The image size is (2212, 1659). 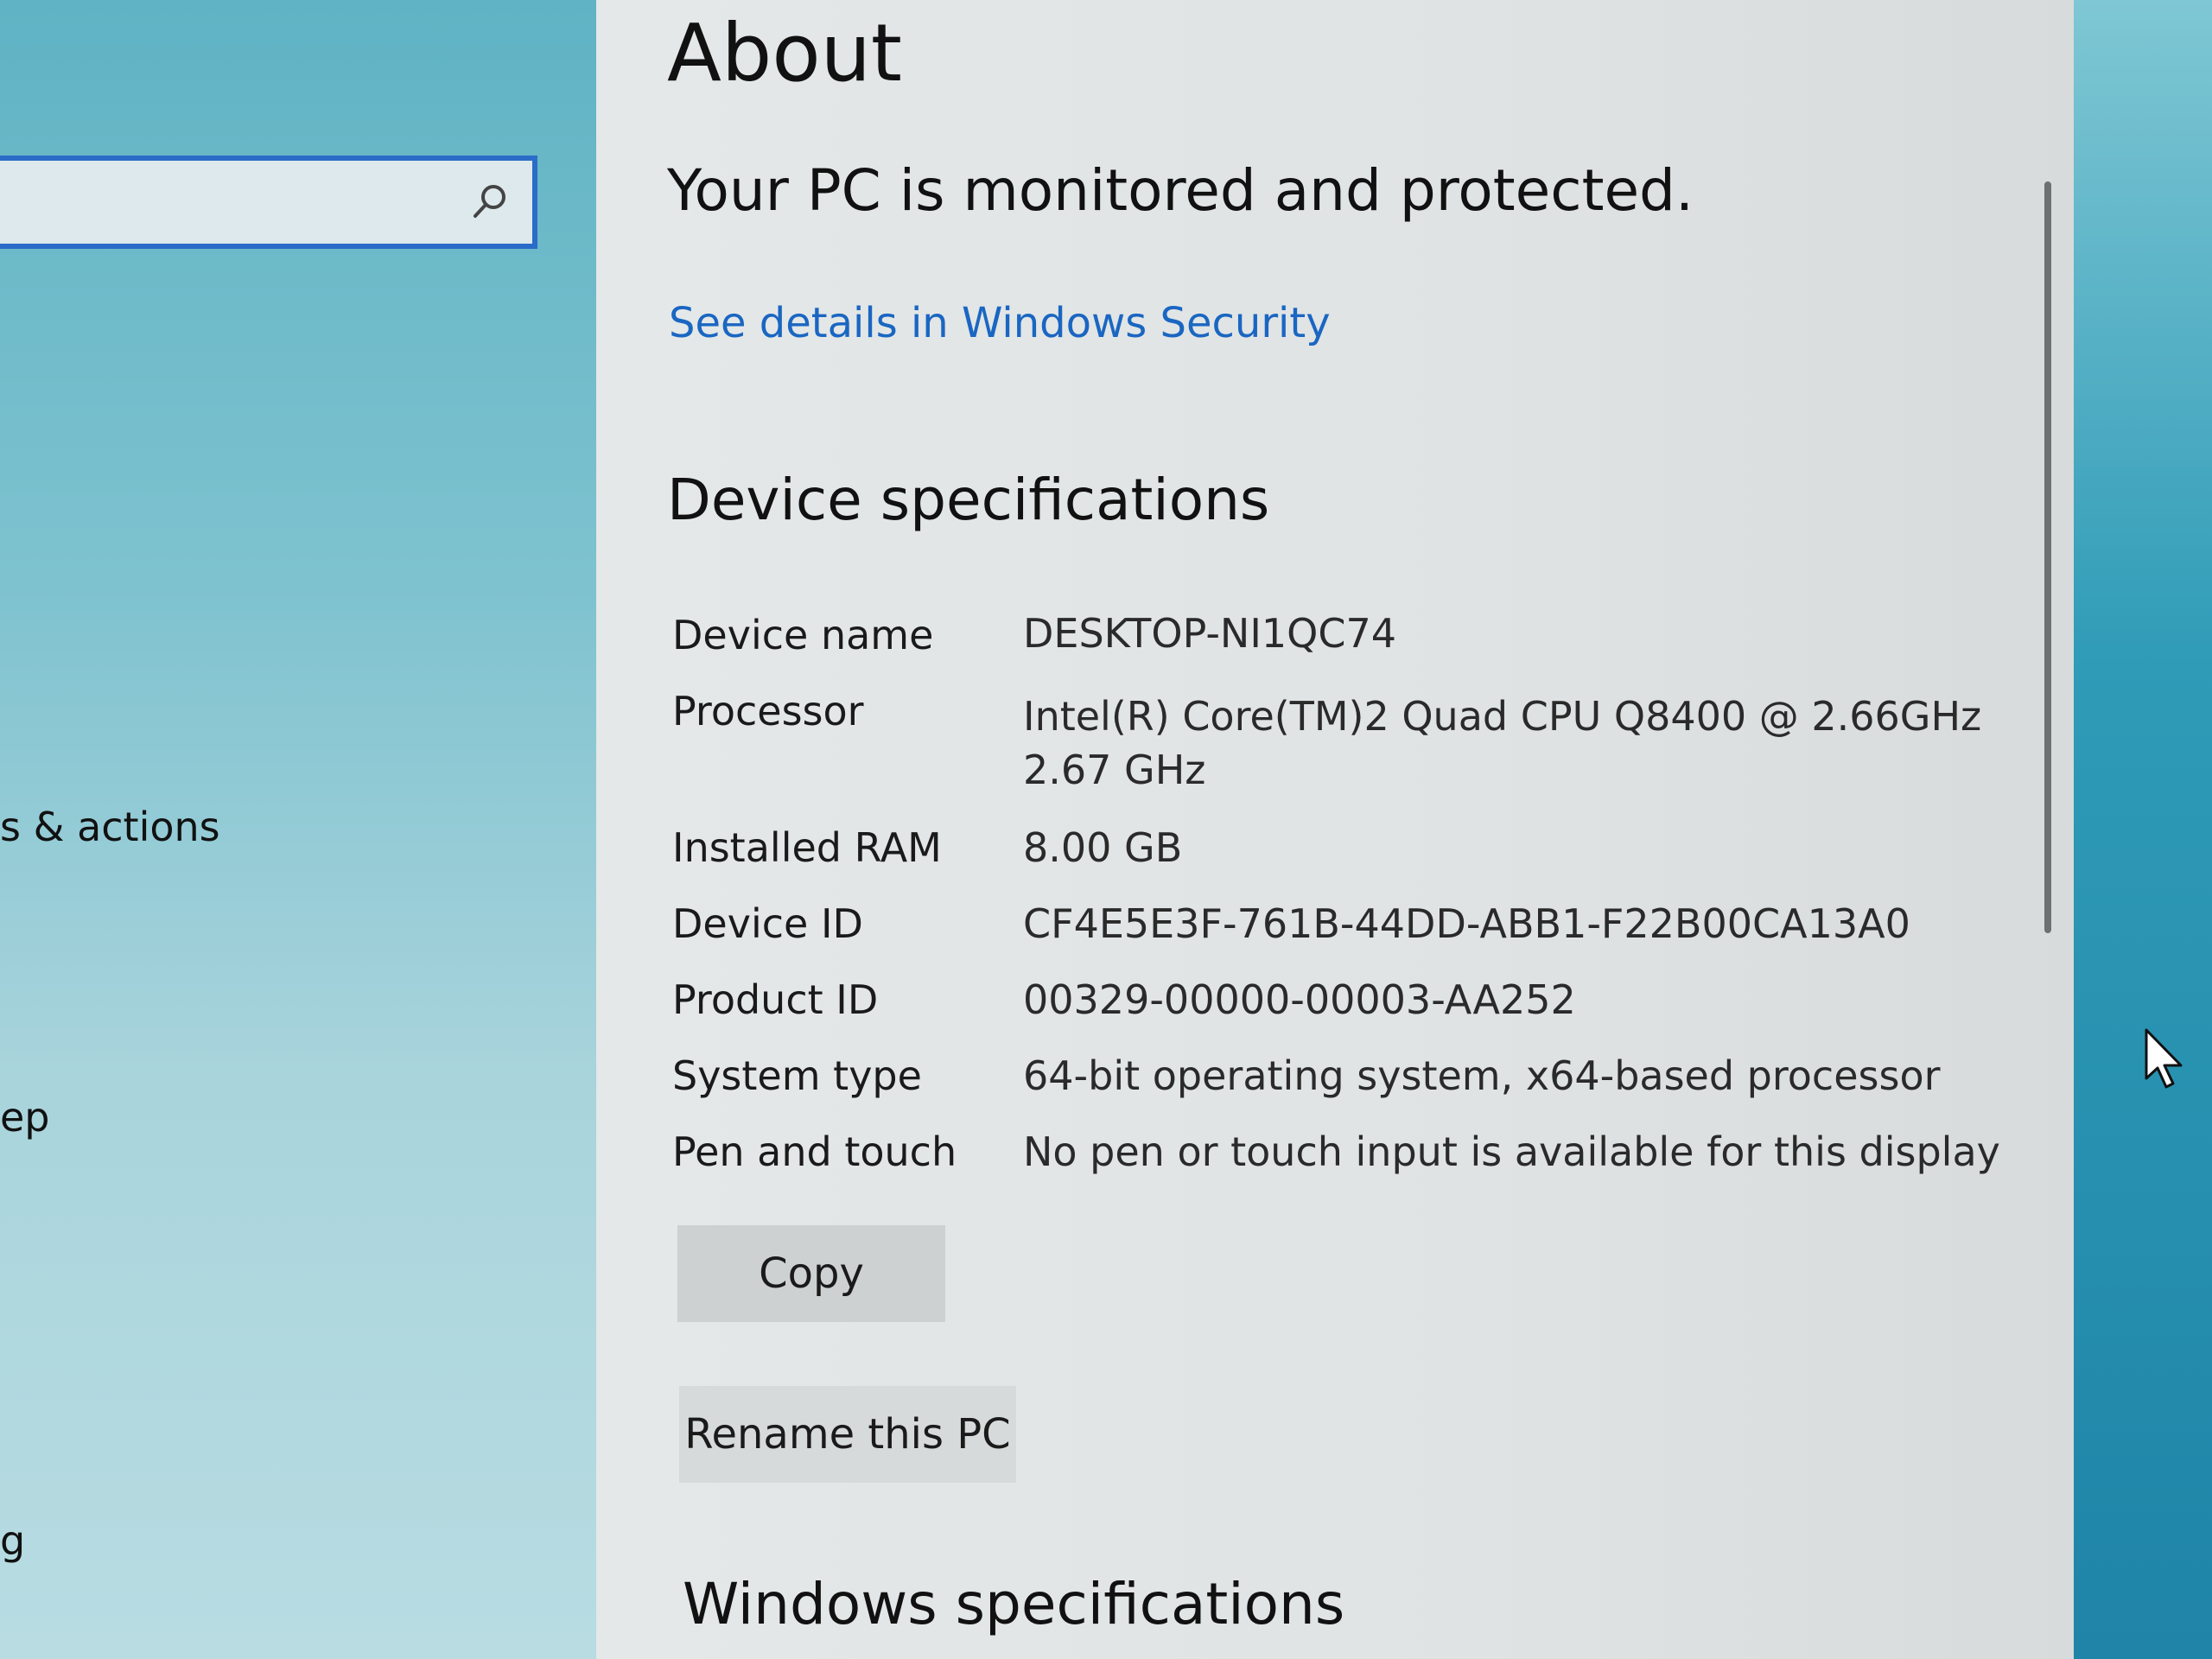 What do you see at coordinates (489, 202) in the screenshot?
I see `search-icon` at bounding box center [489, 202].